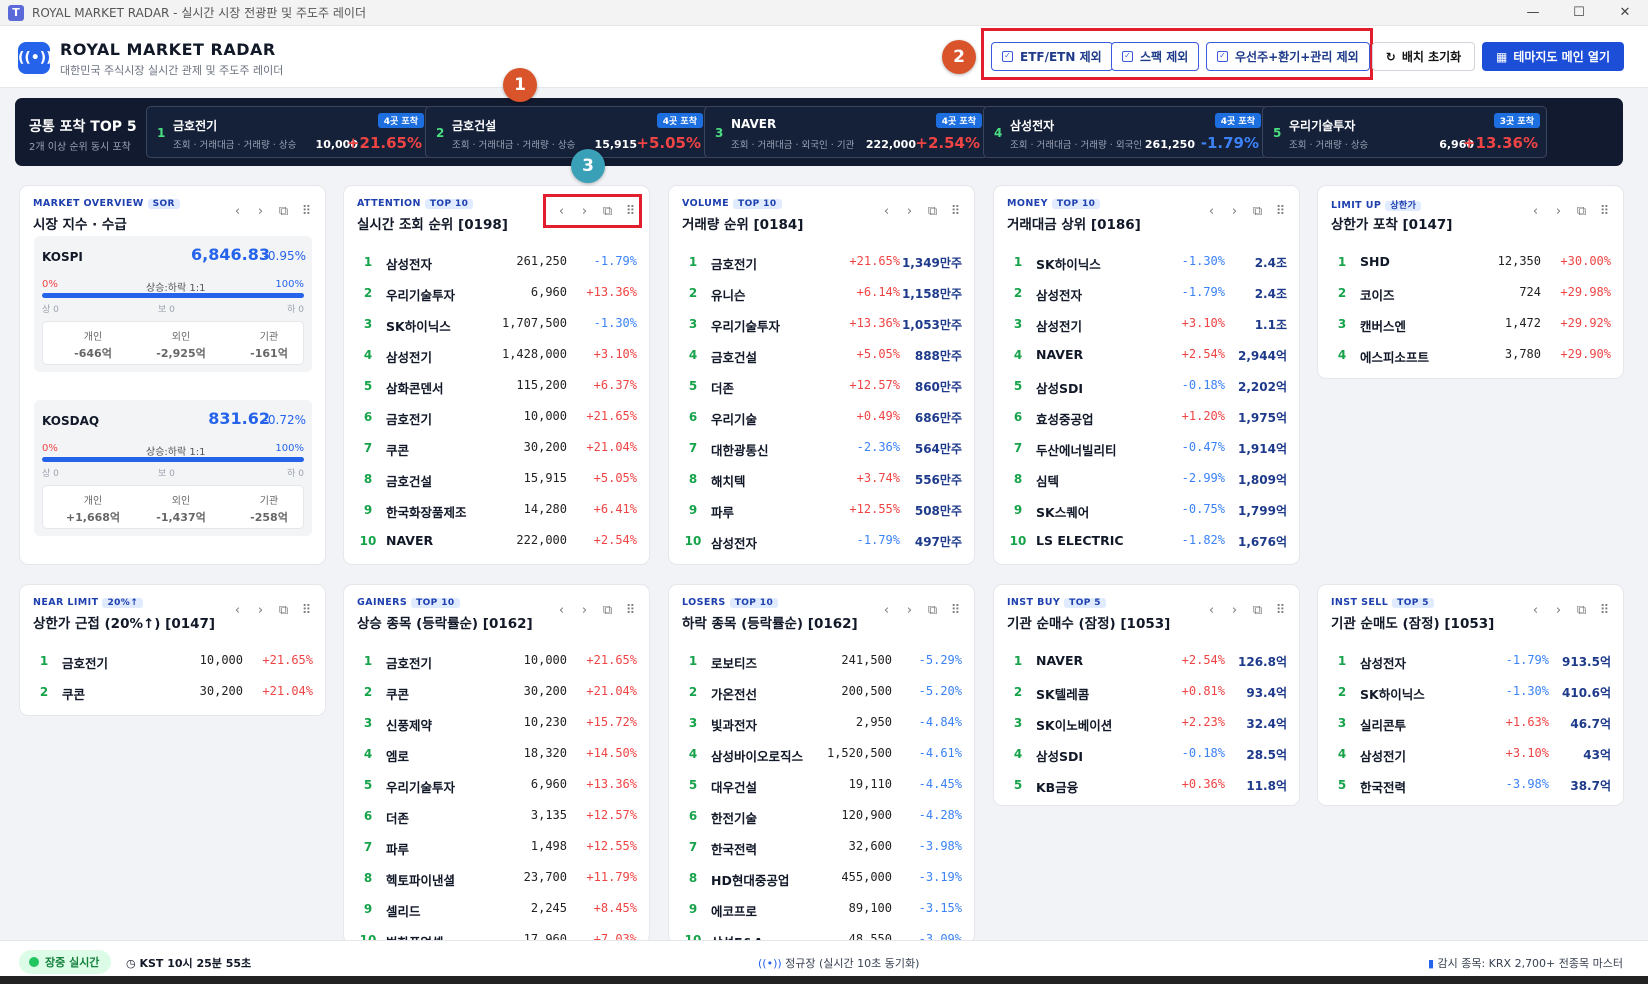 The width and height of the screenshot is (1648, 984). What do you see at coordinates (821, 724) in the screenshot?
I see `stock-row: 3 빛과전자 2,950 -4.84%` at bounding box center [821, 724].